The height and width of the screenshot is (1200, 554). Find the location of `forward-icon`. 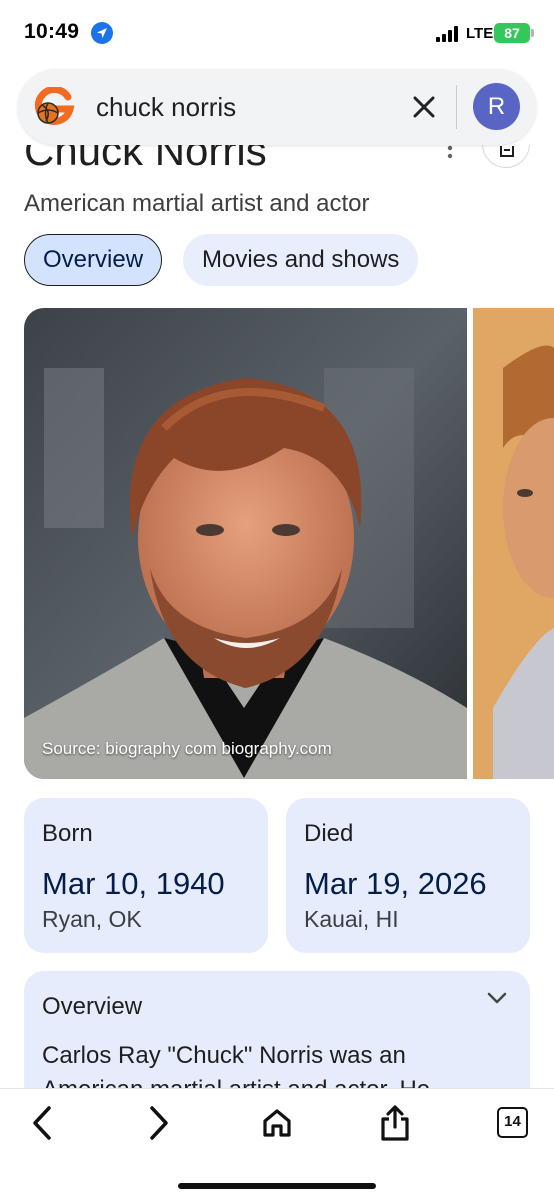

forward-icon is located at coordinates (159, 1123).